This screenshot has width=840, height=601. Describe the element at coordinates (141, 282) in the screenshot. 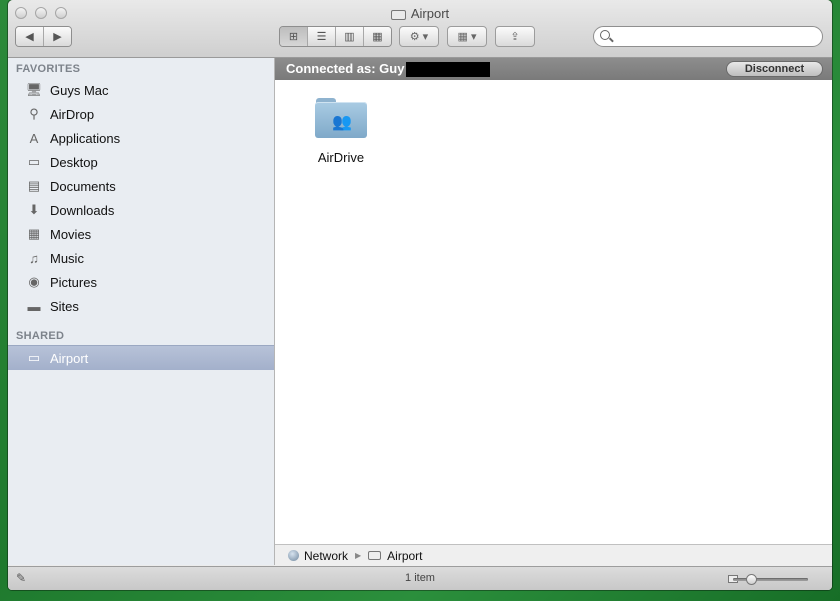

I see `sidebar-item-pictures: ◉ Pictures` at that location.